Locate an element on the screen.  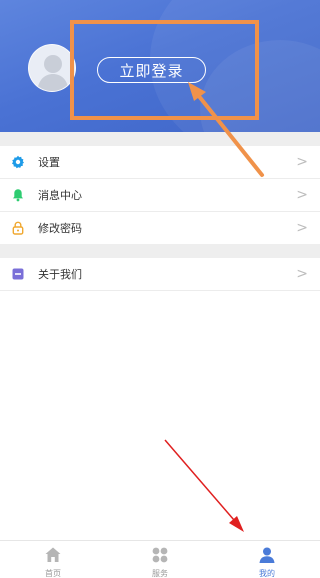
avatar is located at coordinates (52, 68).